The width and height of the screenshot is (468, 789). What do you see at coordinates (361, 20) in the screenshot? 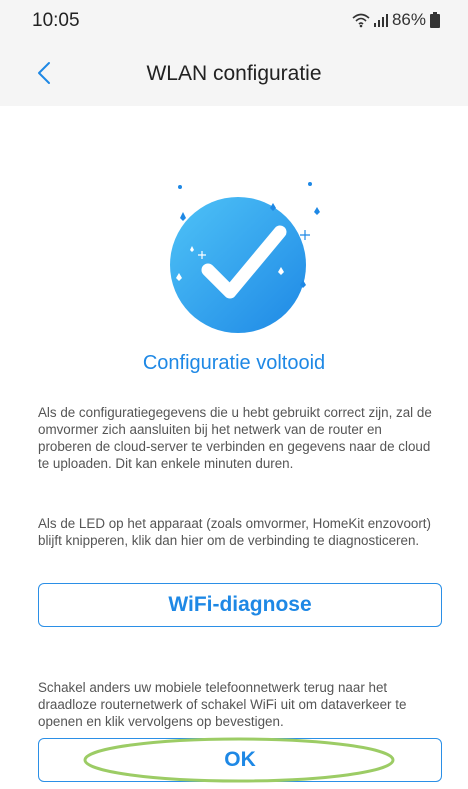
I see `wifi-icon` at bounding box center [361, 20].